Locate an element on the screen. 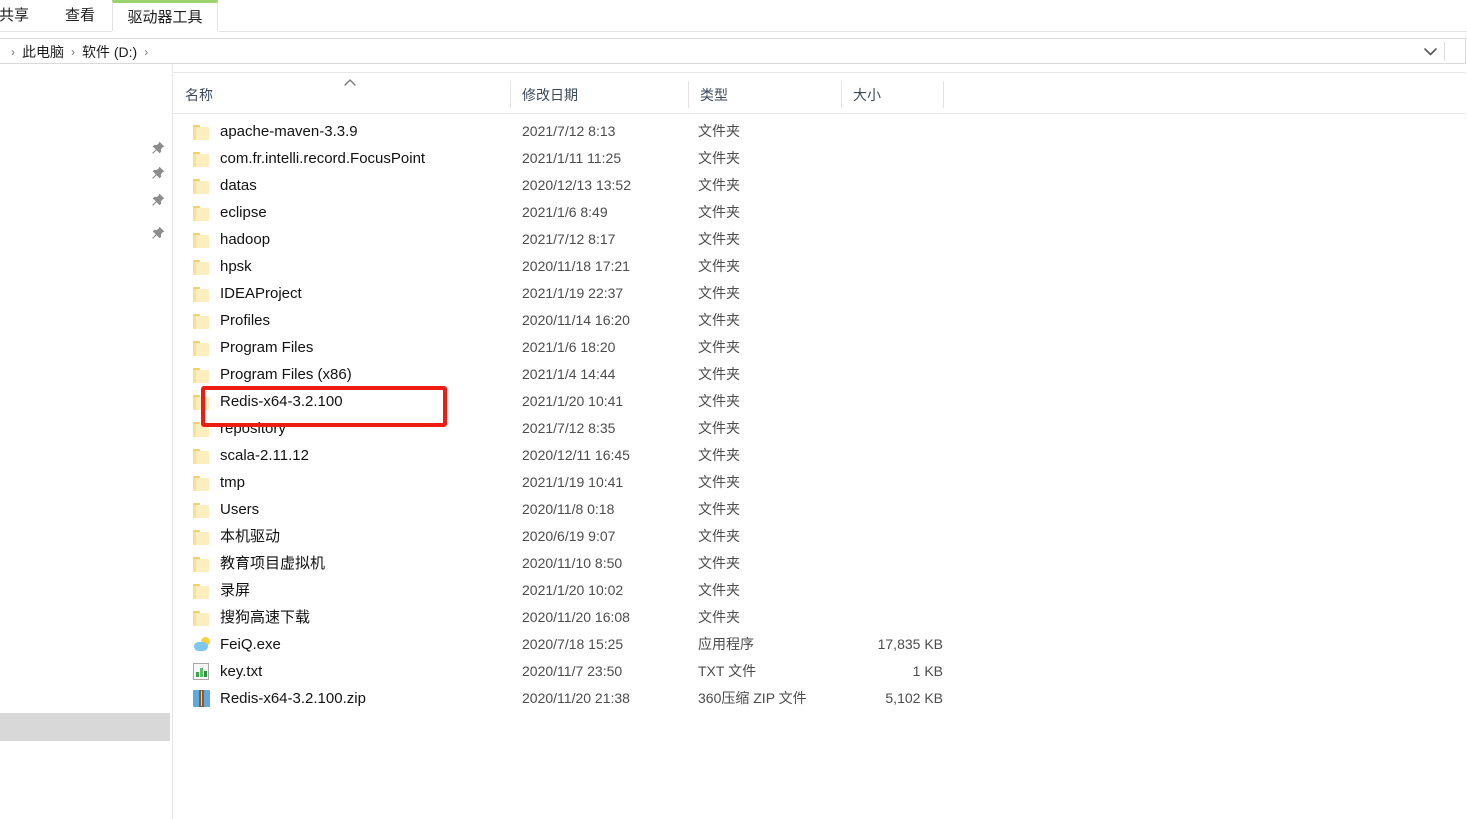 The height and width of the screenshot is (819, 1467). file-name-cell: IDEAProject is located at coordinates (247, 293).